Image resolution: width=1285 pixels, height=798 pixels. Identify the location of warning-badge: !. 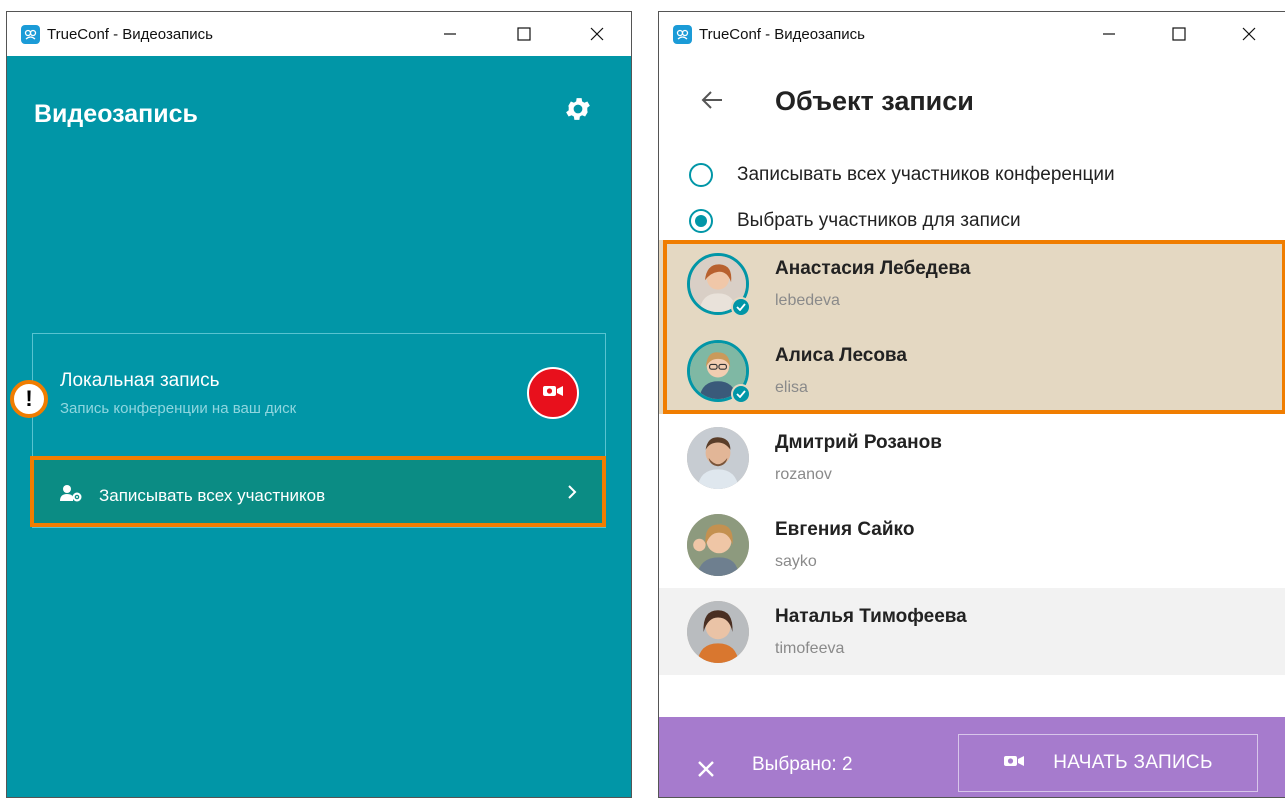
(29, 399).